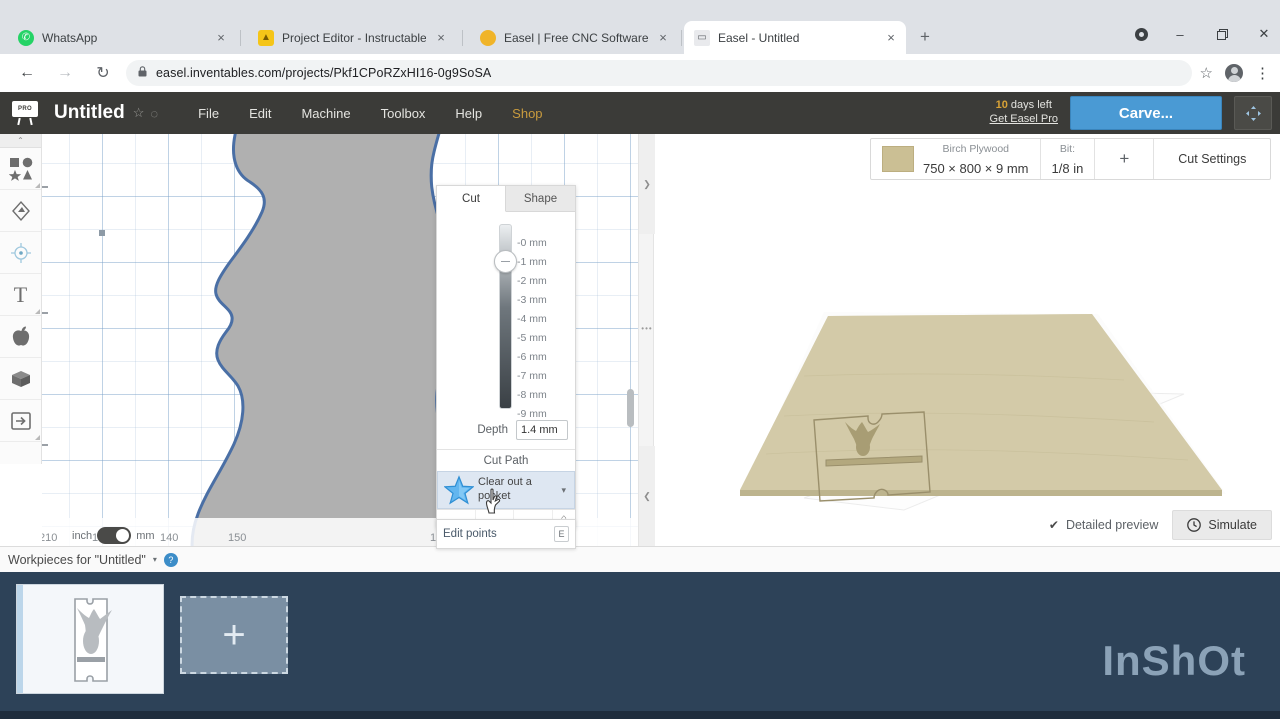  Describe the element at coordinates (93, 640) in the screenshot. I see `workpiece-preview-svg` at that location.